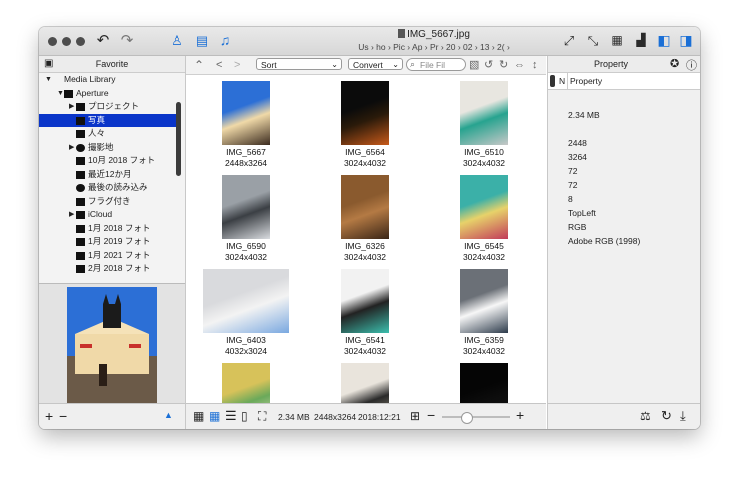  I want to click on grid-view-icon: ▦, so click(617, 40).